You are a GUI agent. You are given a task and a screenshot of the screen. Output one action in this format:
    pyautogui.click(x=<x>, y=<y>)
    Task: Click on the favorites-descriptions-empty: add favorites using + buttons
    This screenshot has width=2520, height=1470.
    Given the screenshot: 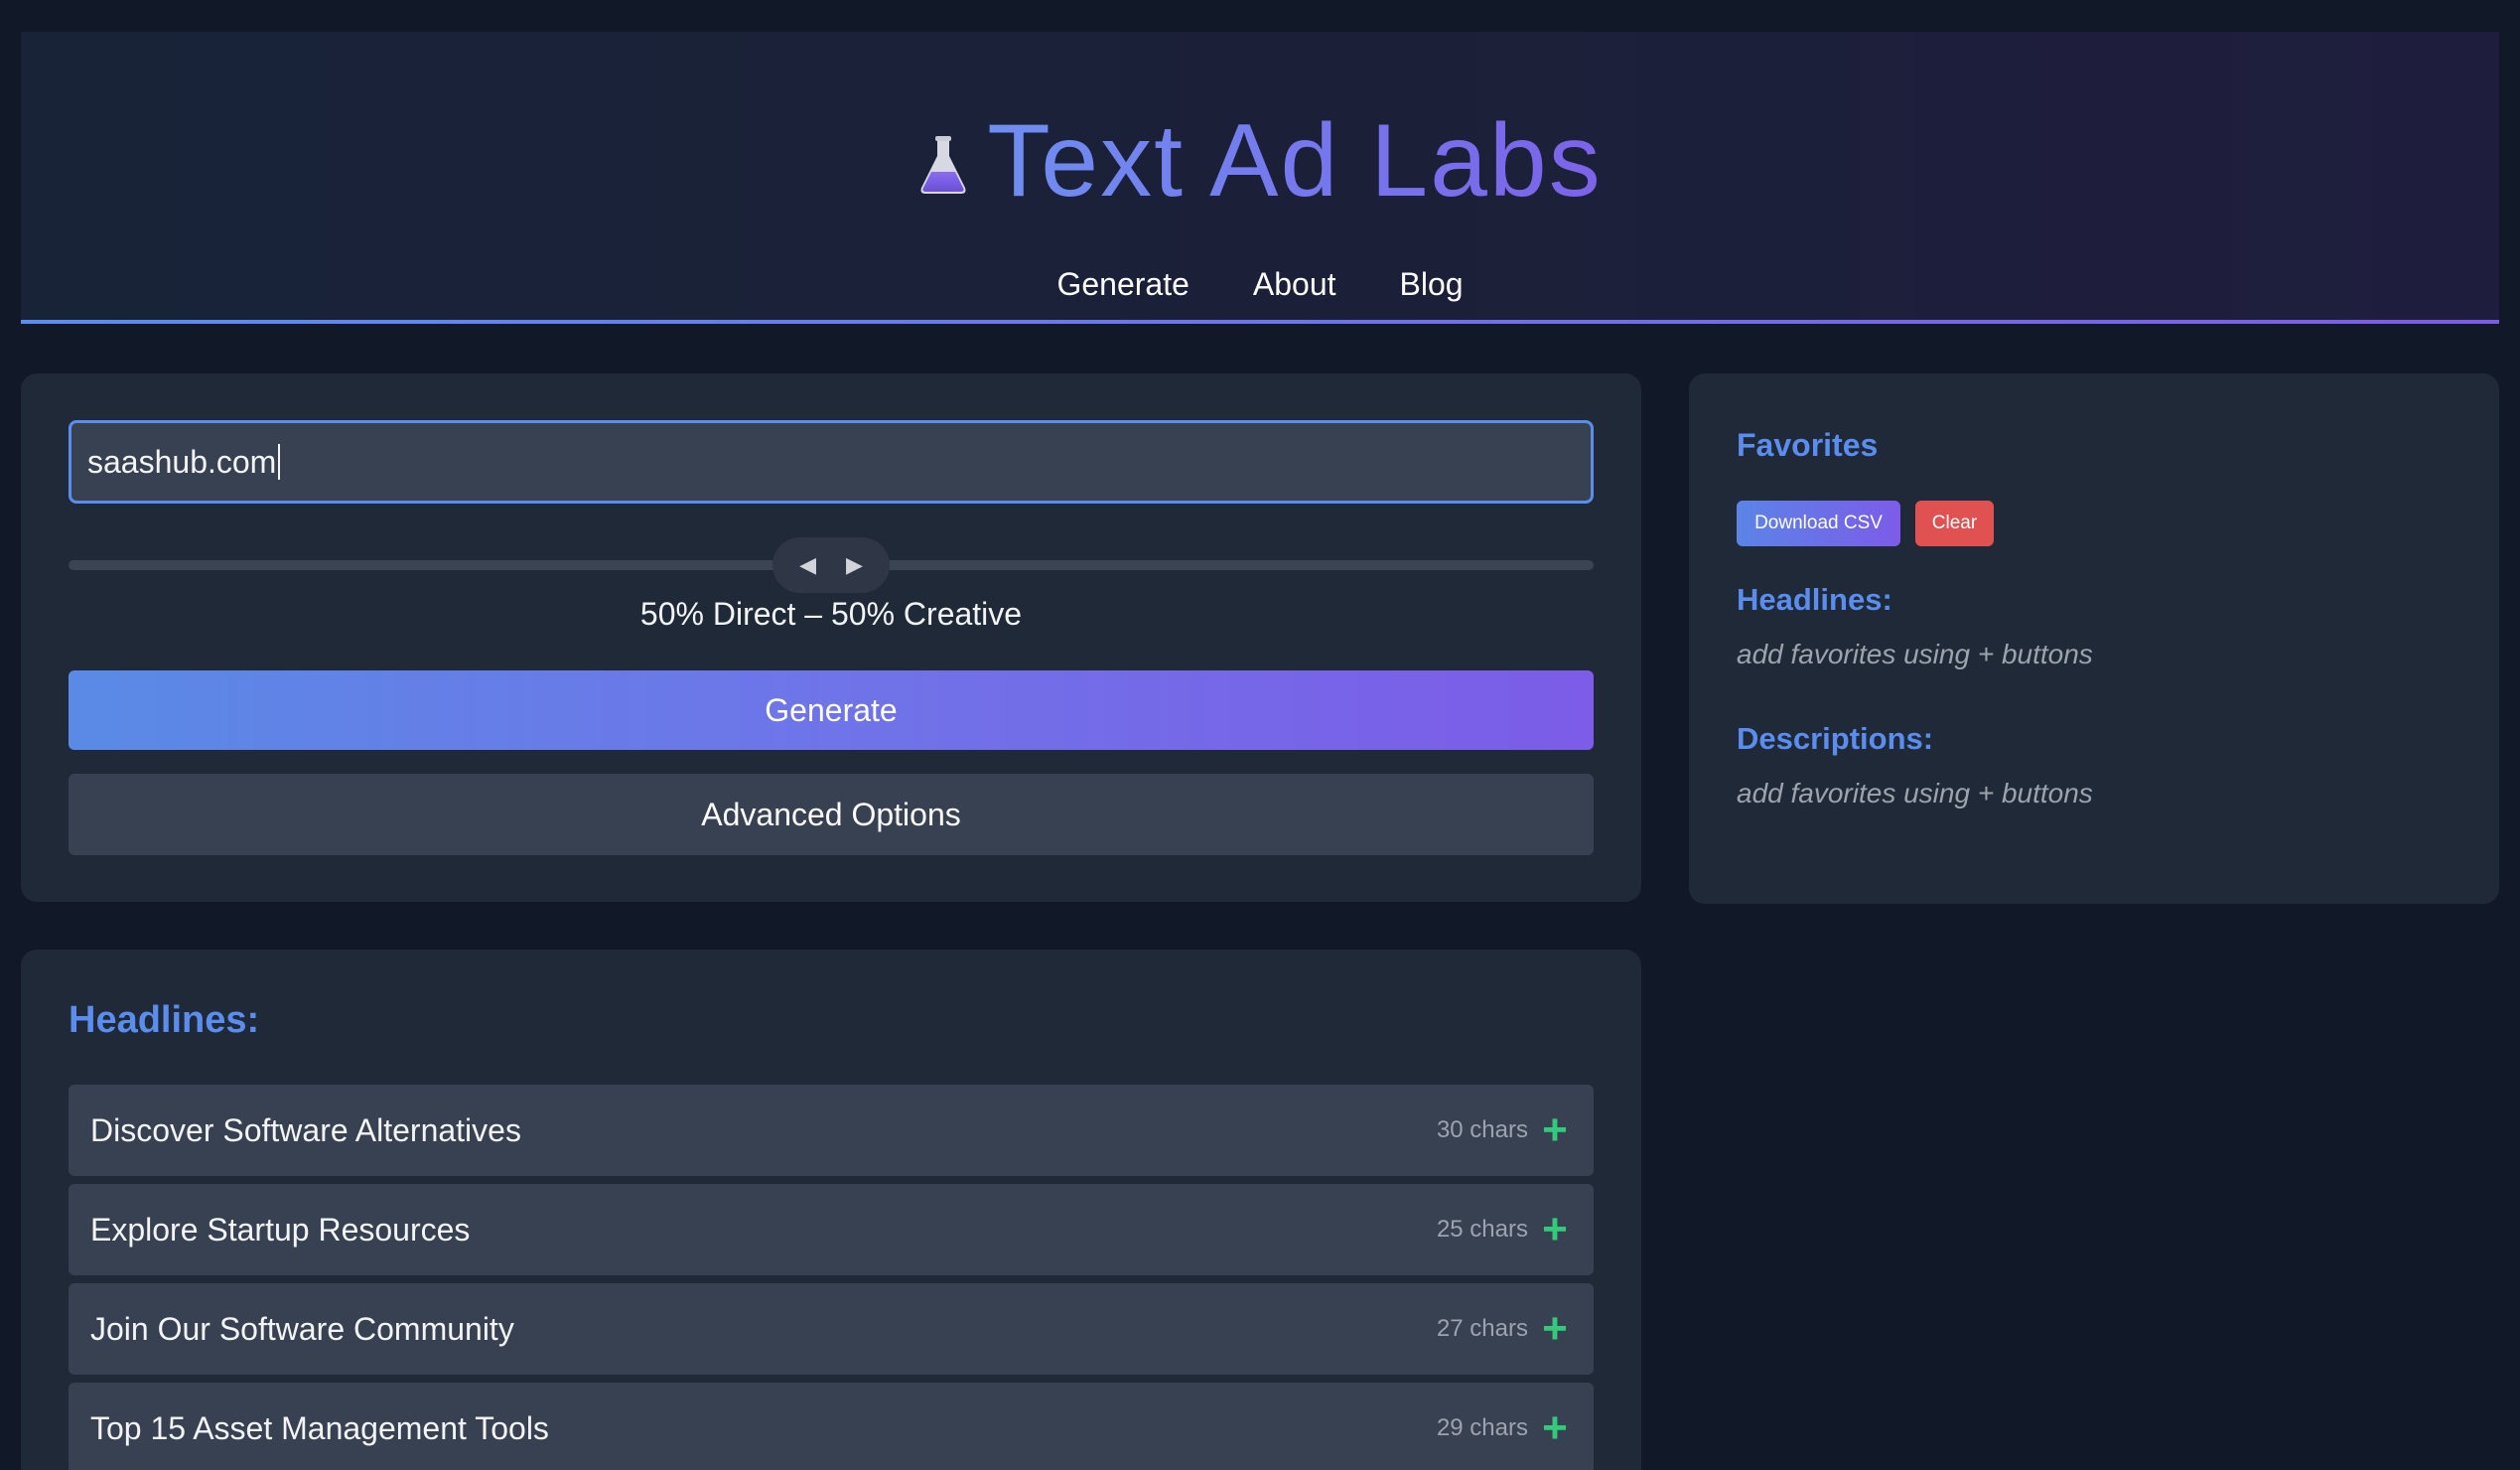 What is the action you would take?
    pyautogui.click(x=1915, y=793)
    